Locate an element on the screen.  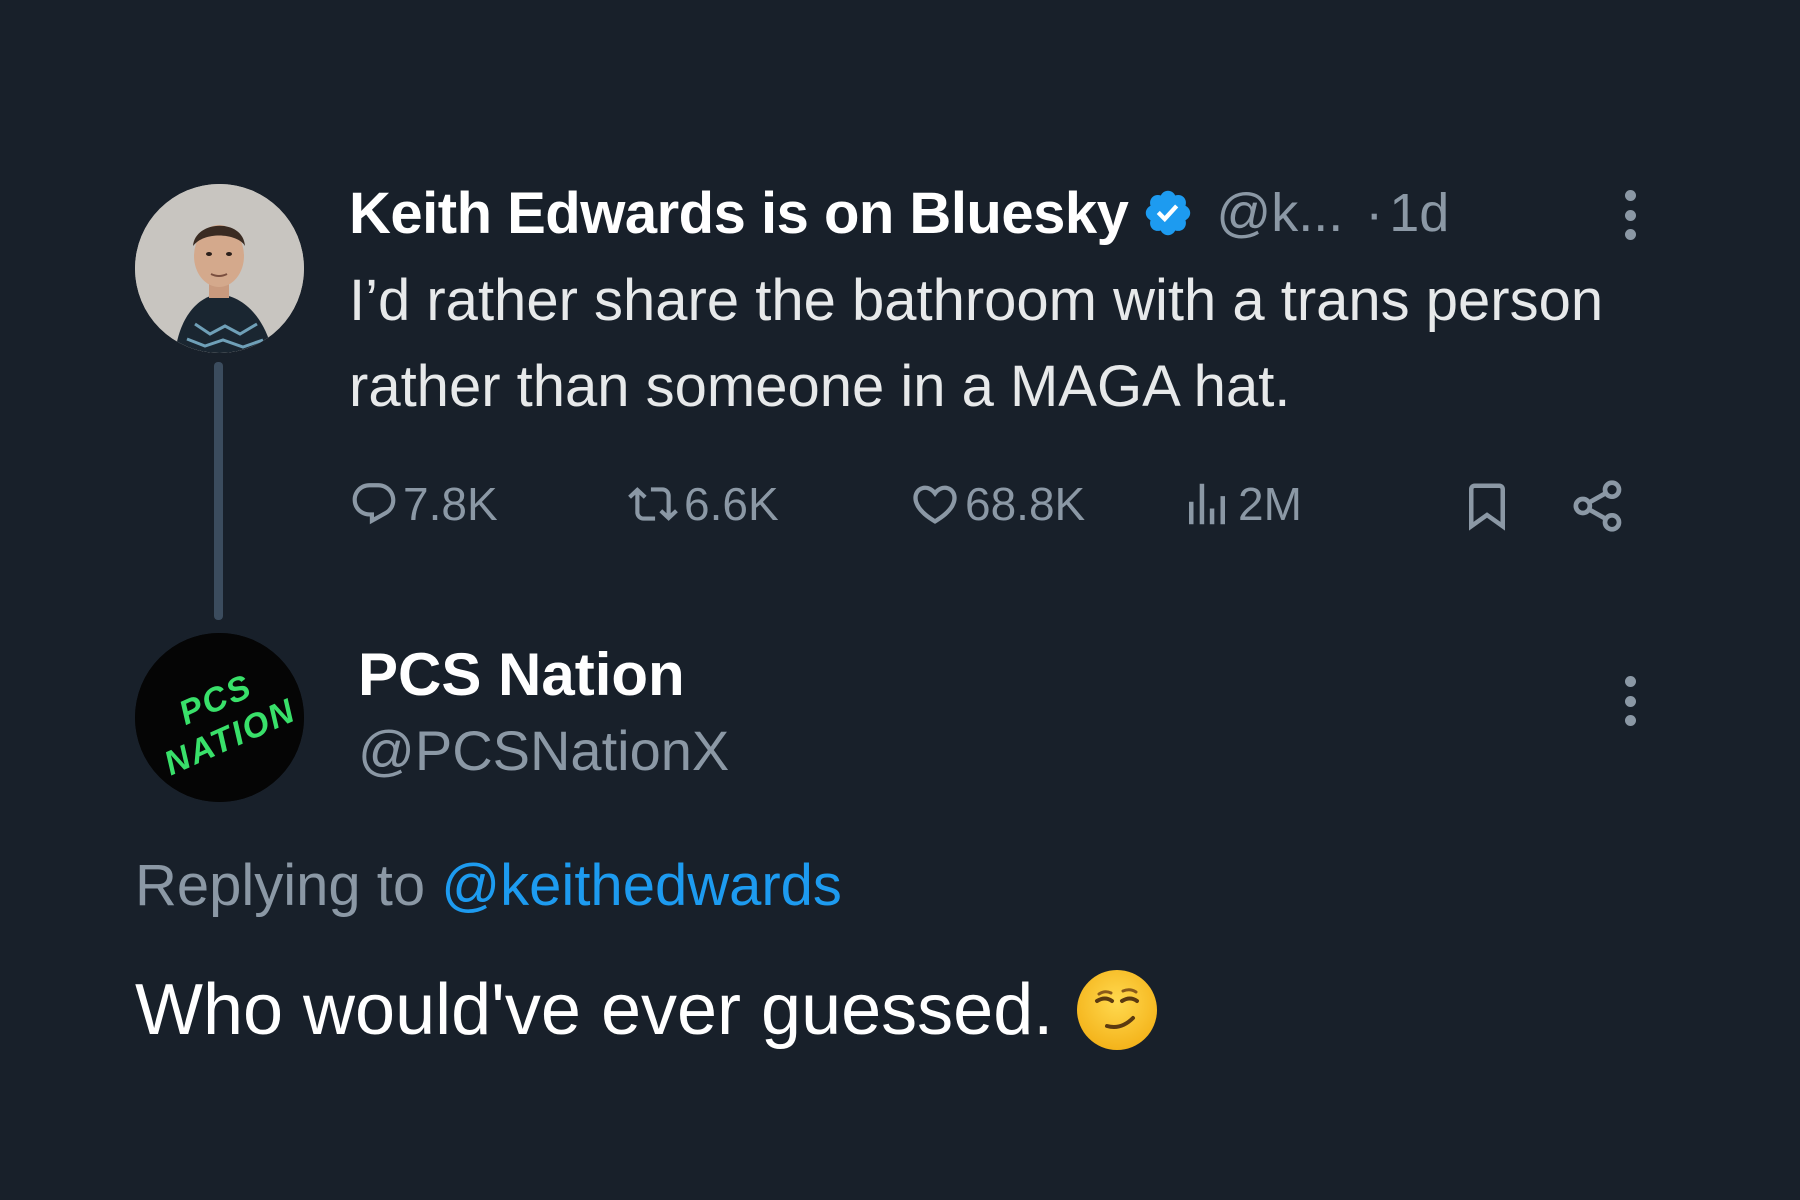
views-button: 2M is located at coordinates (1241, 504).